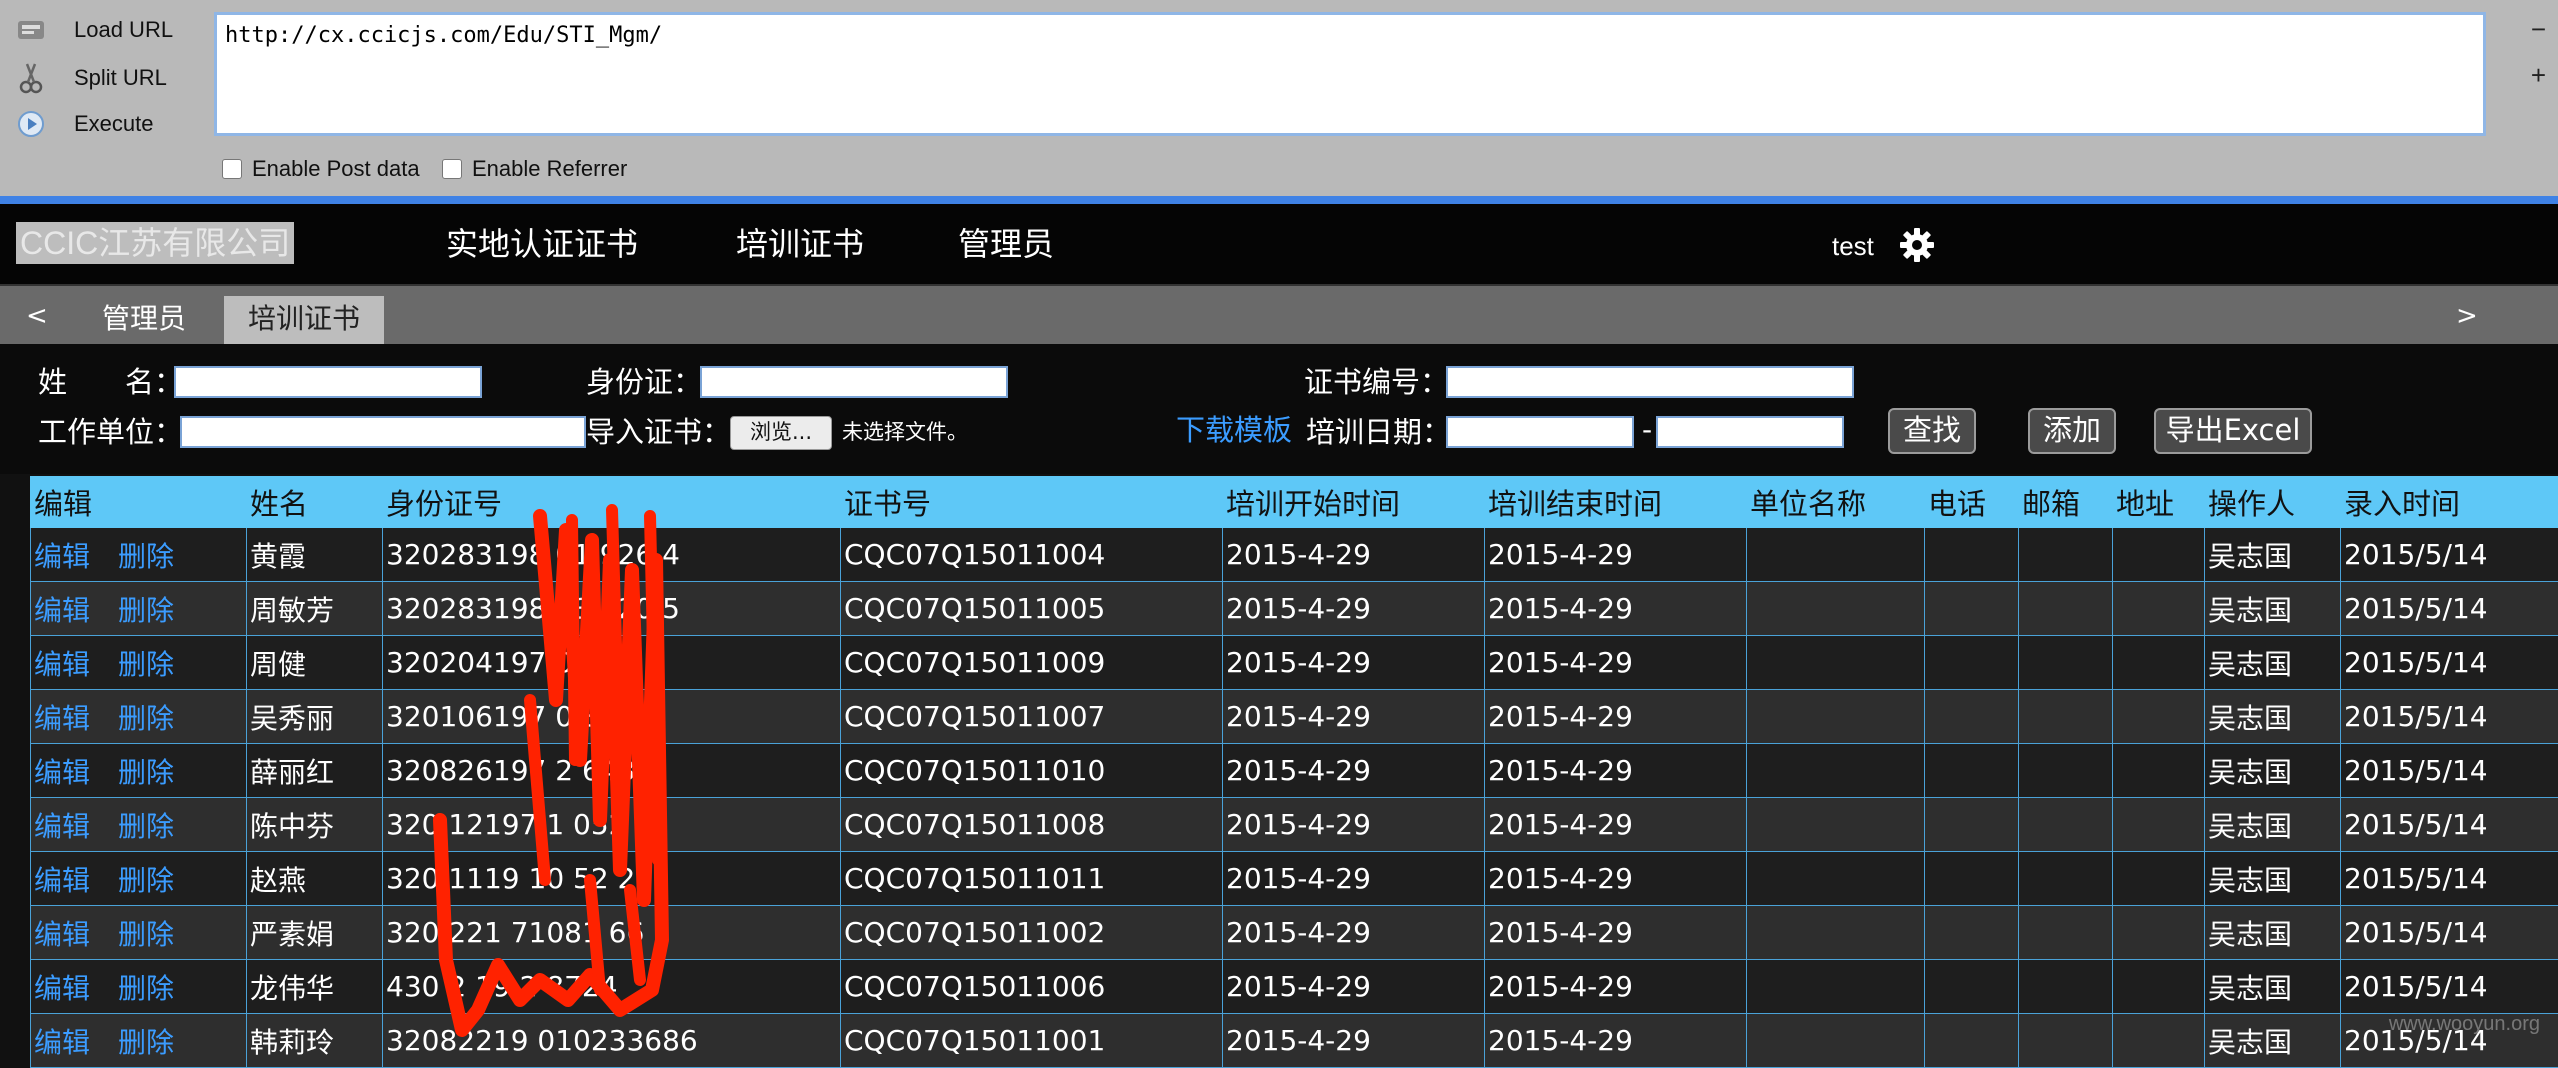  Describe the element at coordinates (542, 244) in the screenshot. I see `nav-item-onsite-cert: 实地认证证书` at that location.